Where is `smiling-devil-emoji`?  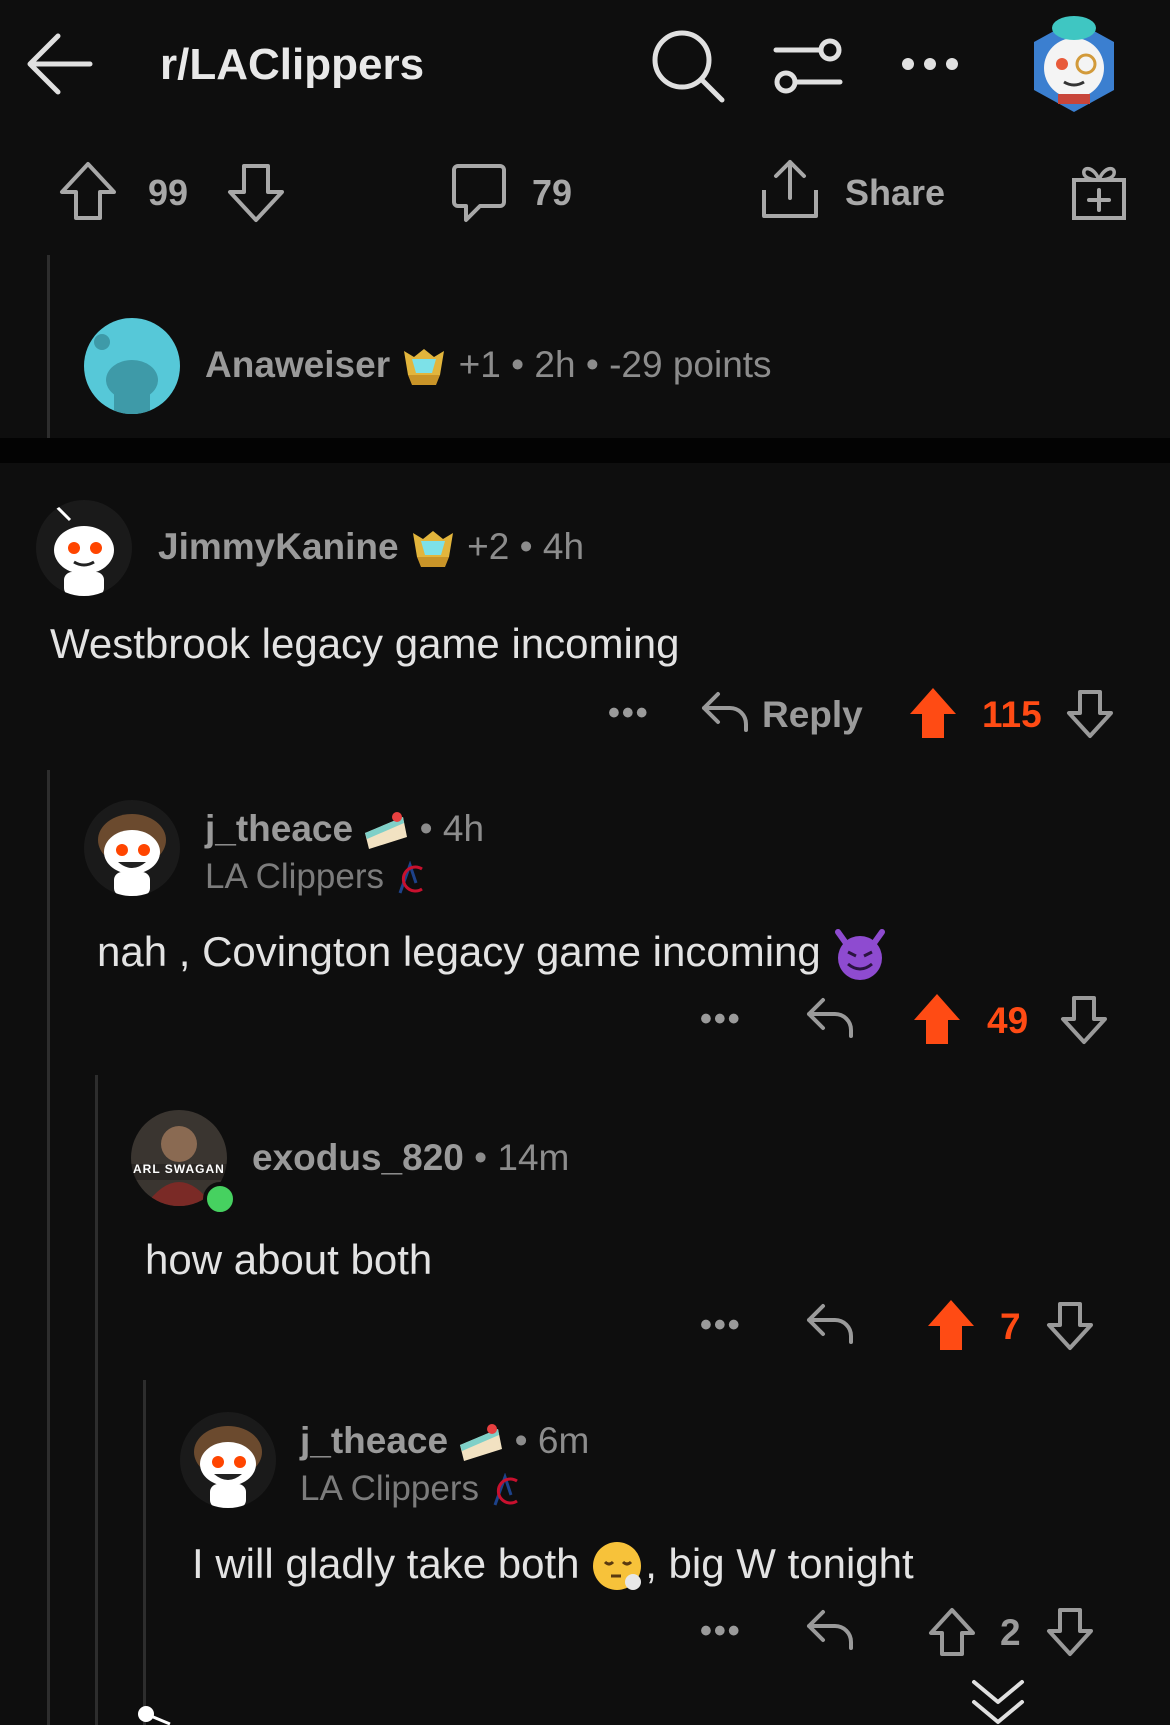
smiling-devil-emoji is located at coordinates (860, 955).